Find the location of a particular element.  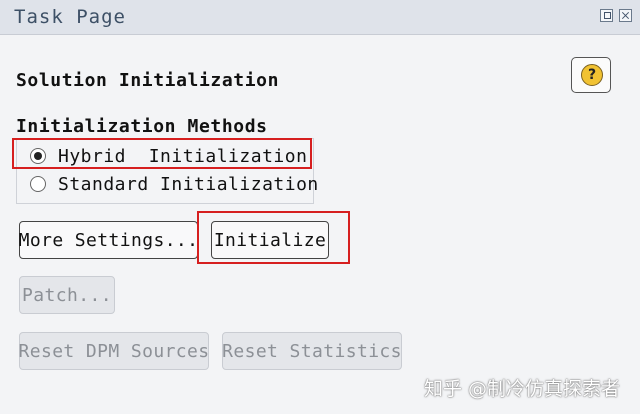

highlight-box-initialize is located at coordinates (273, 237).